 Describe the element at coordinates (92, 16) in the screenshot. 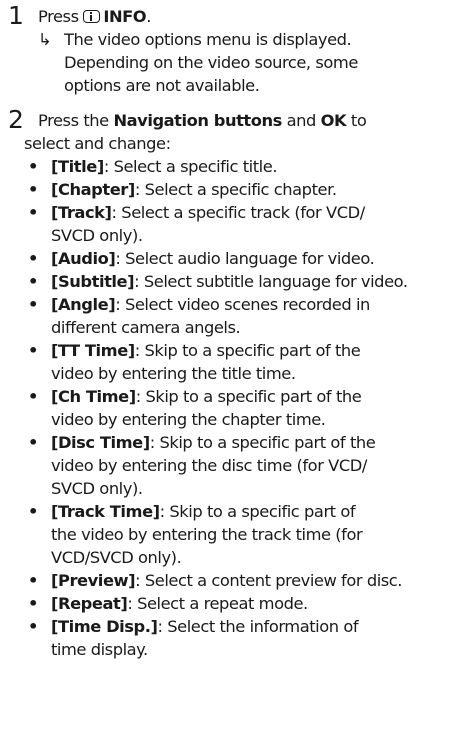

I see `info-icon` at that location.